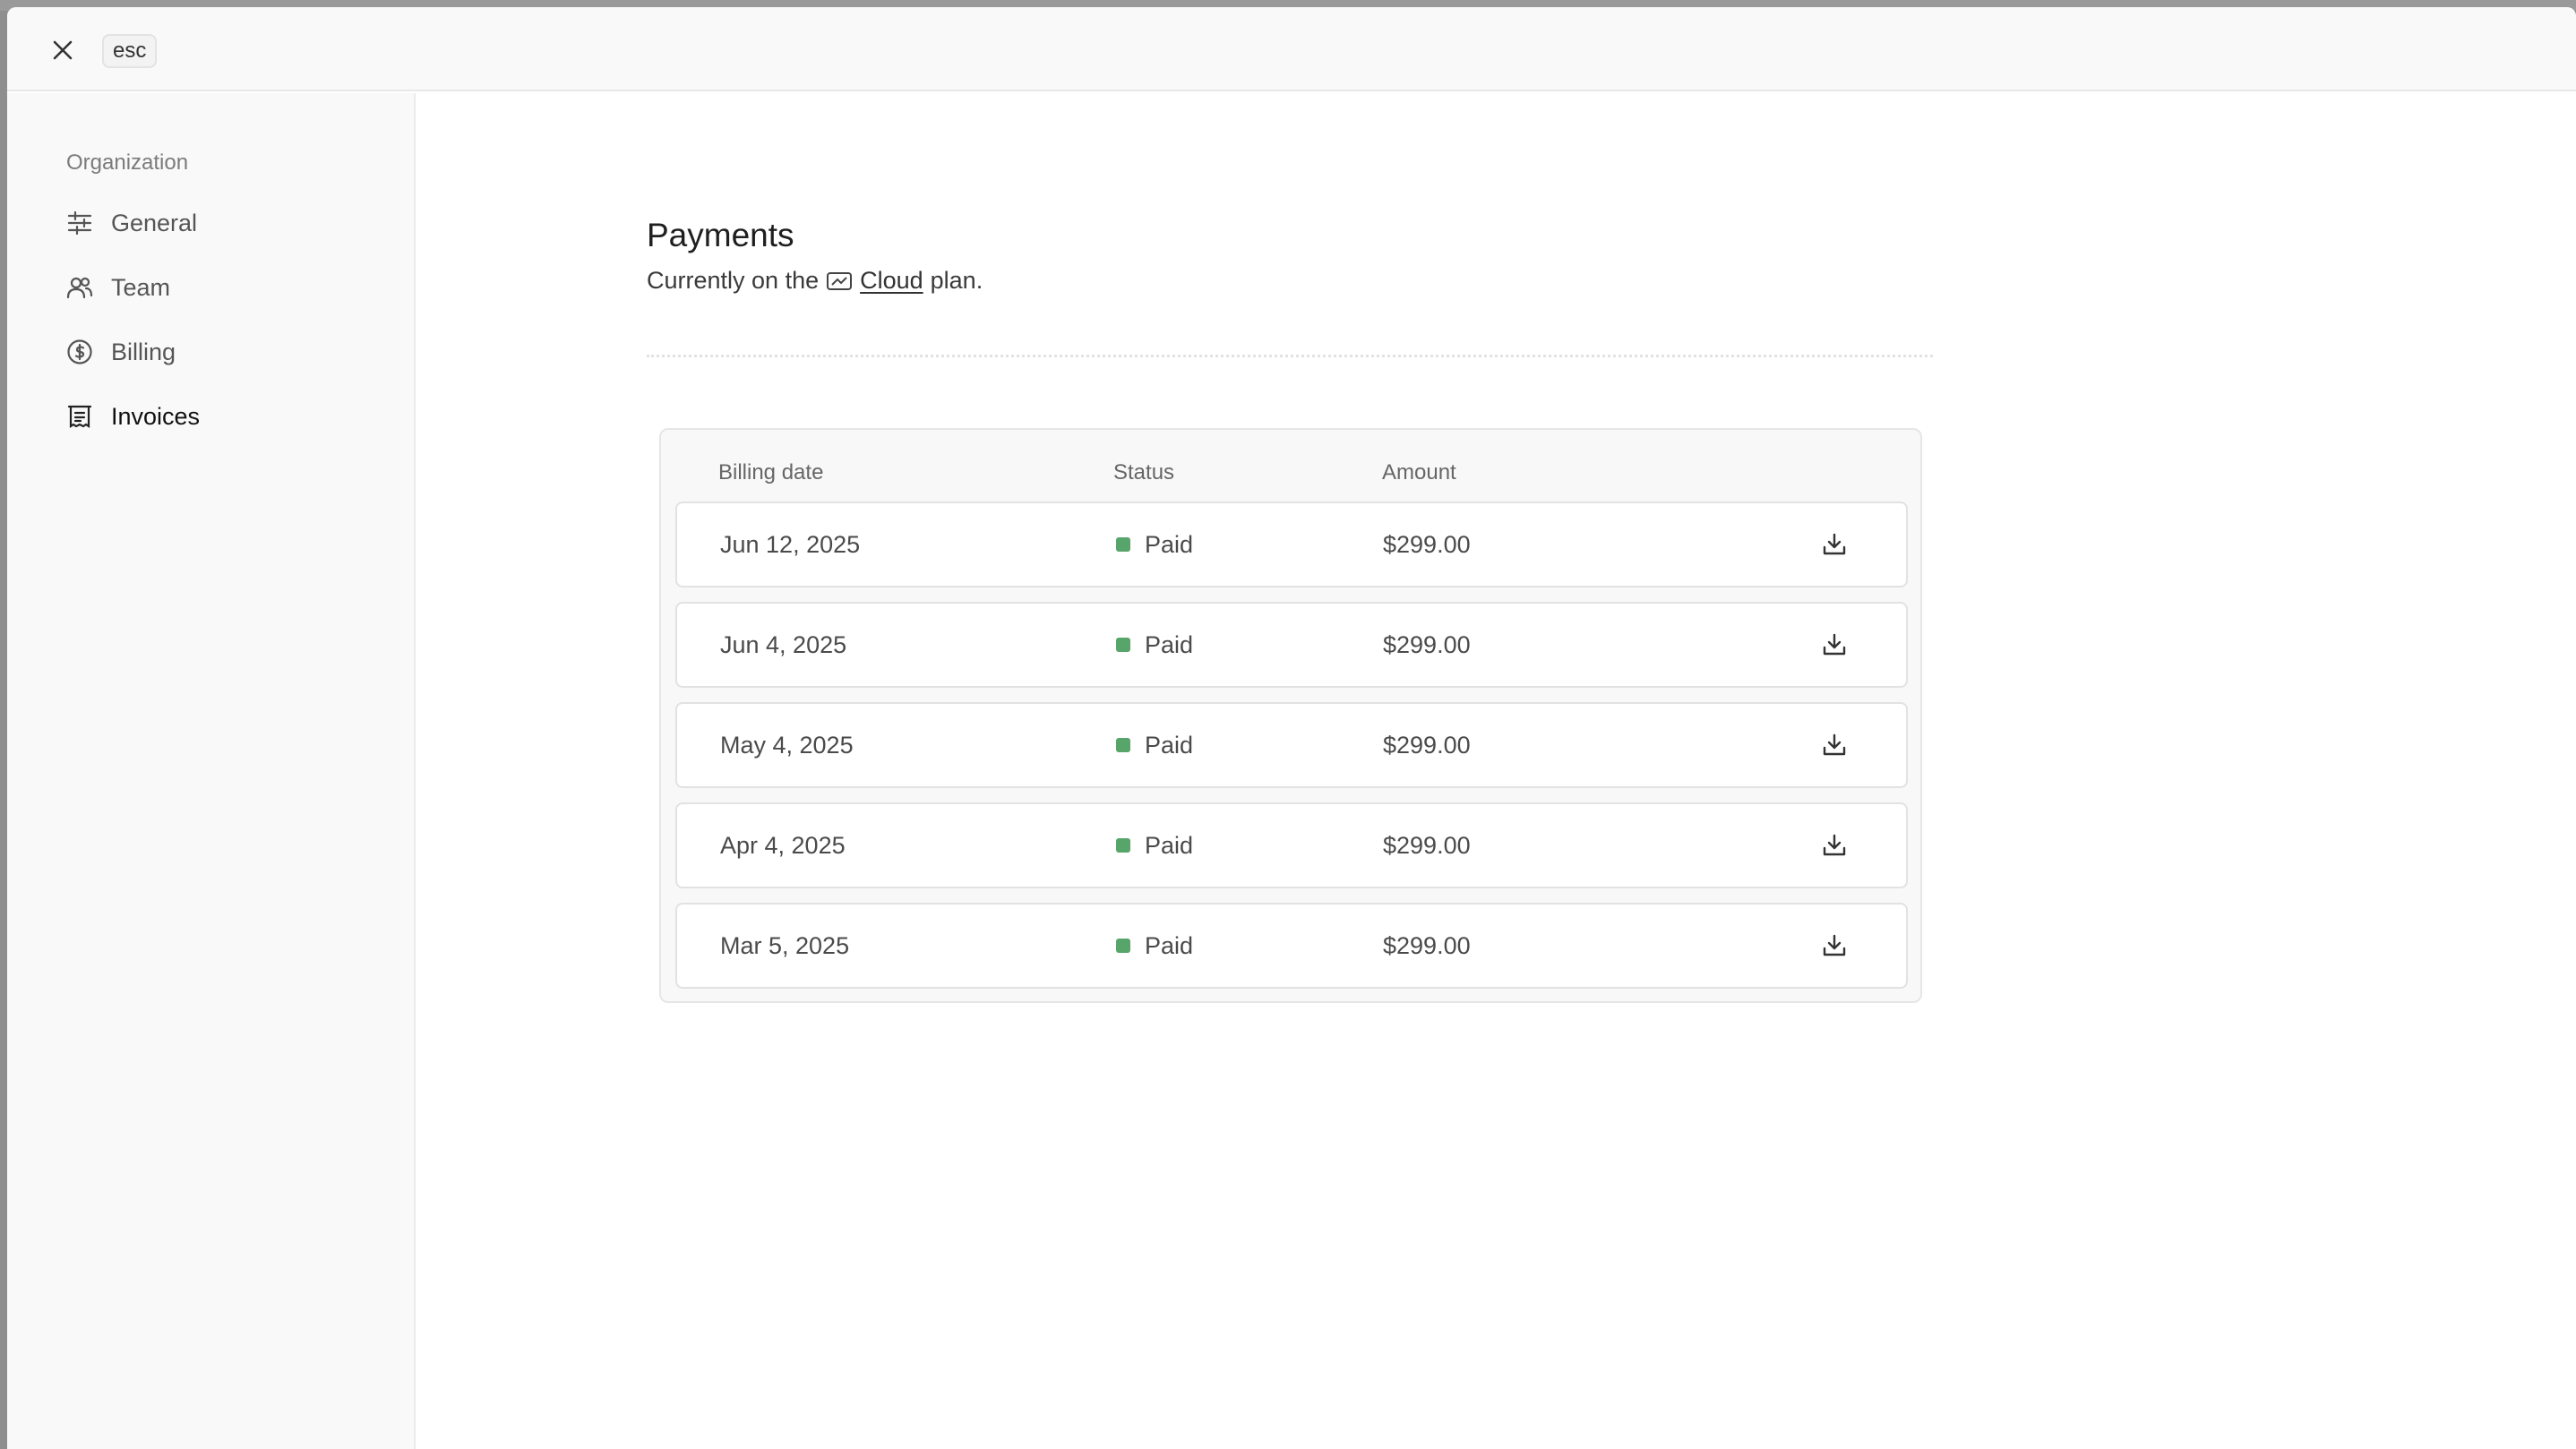  What do you see at coordinates (1419, 472) in the screenshot?
I see `column-header-amount: Amount` at bounding box center [1419, 472].